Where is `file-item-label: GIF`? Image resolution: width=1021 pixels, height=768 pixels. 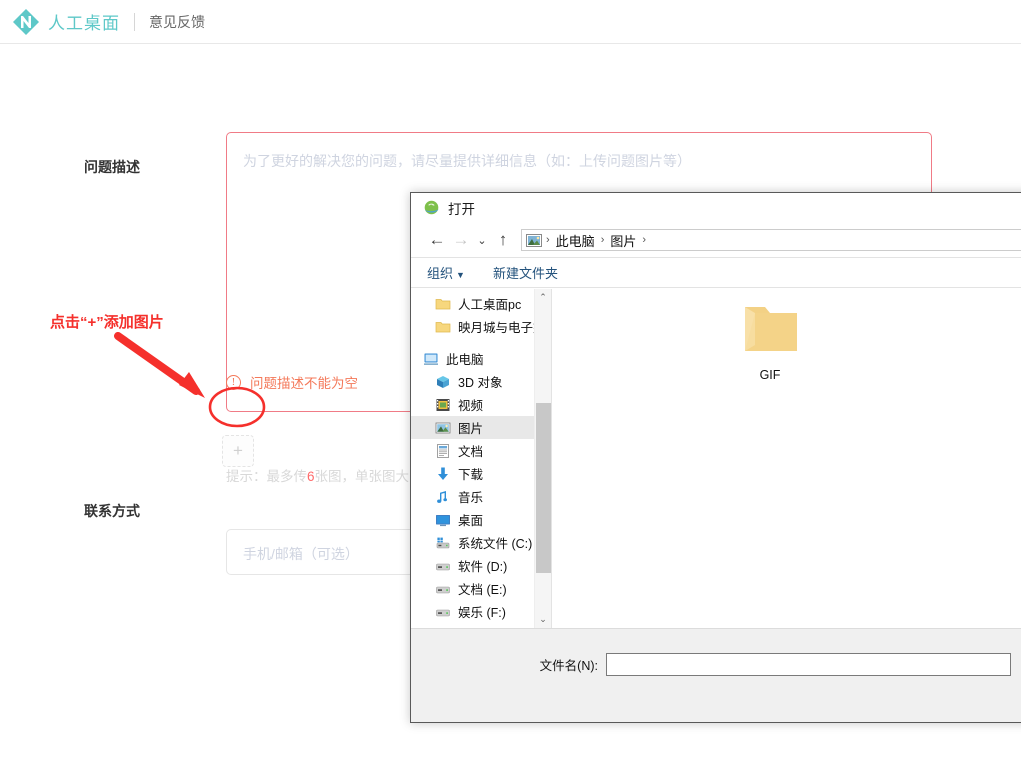 file-item-label: GIF is located at coordinates (770, 375).